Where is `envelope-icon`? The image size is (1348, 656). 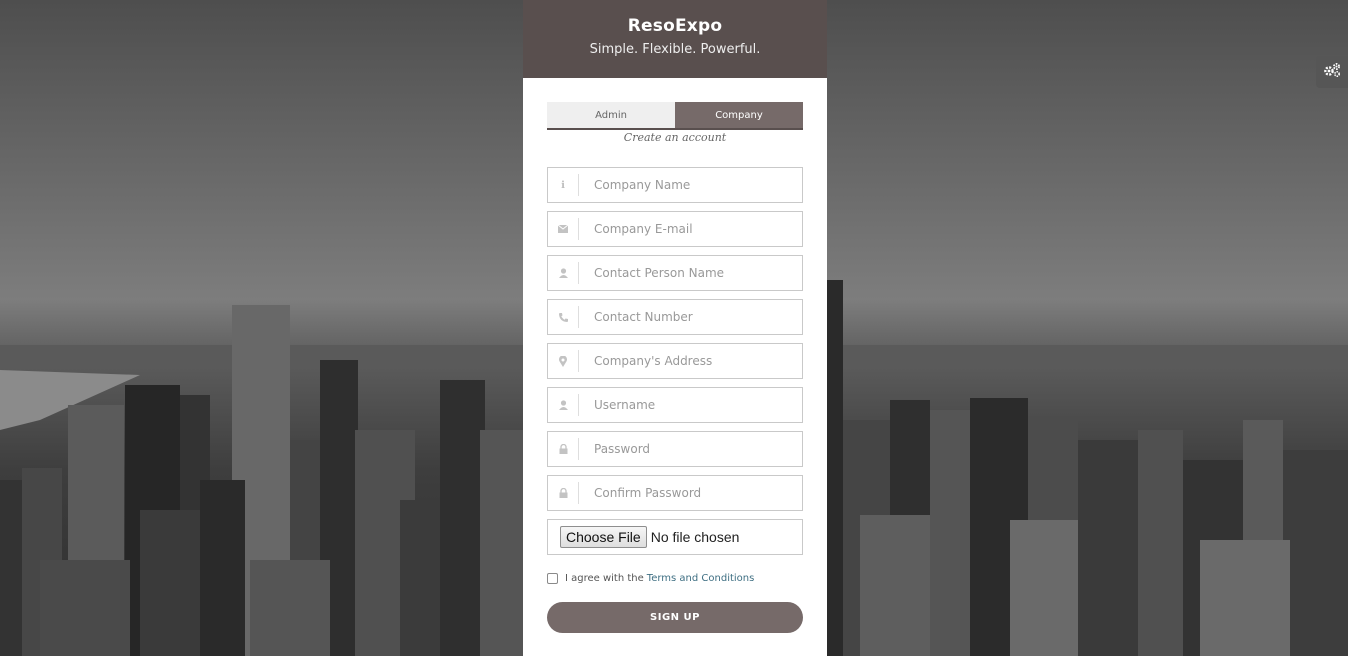 envelope-icon is located at coordinates (563, 229).